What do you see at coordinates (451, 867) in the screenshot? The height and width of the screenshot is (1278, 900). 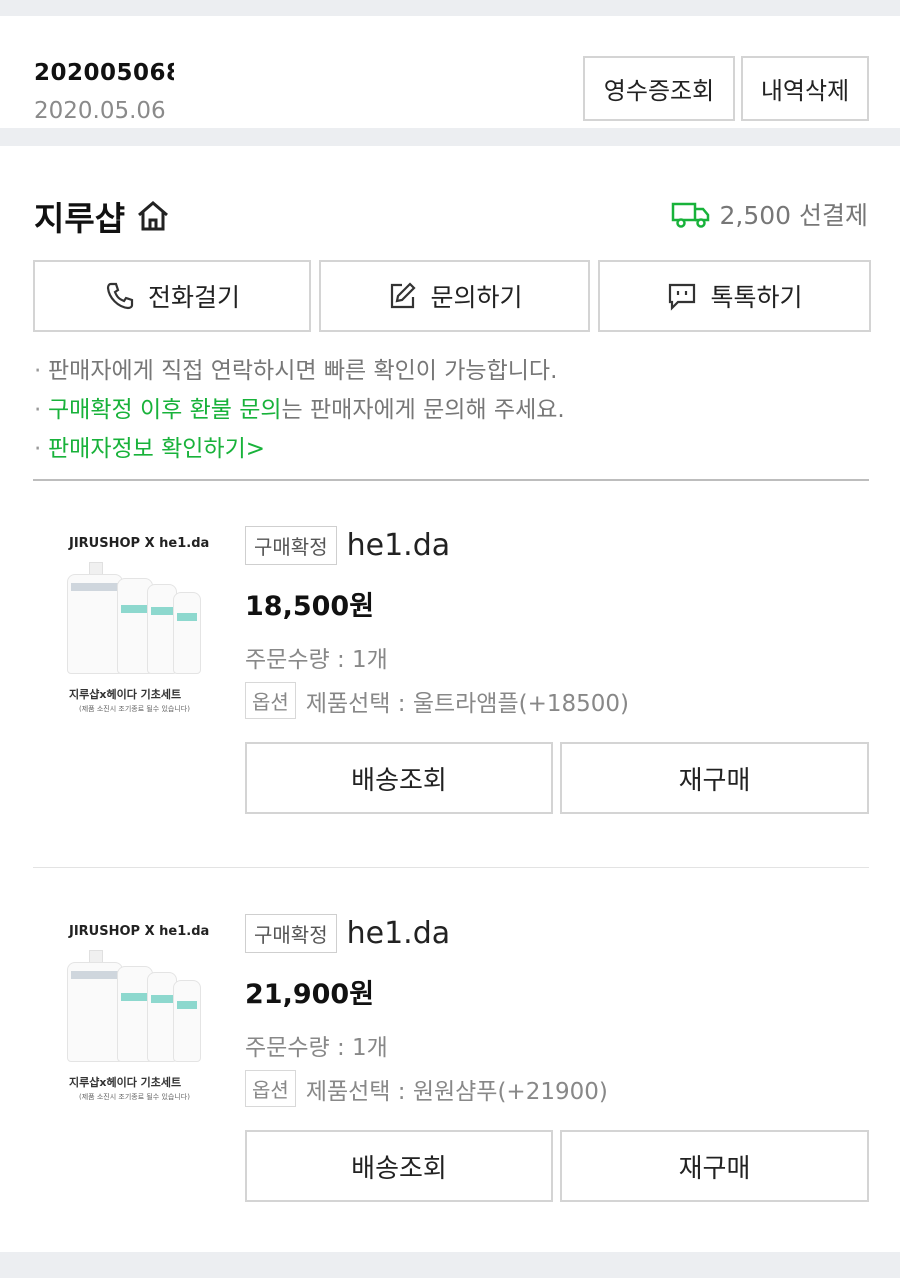 I see `item-divider` at bounding box center [451, 867].